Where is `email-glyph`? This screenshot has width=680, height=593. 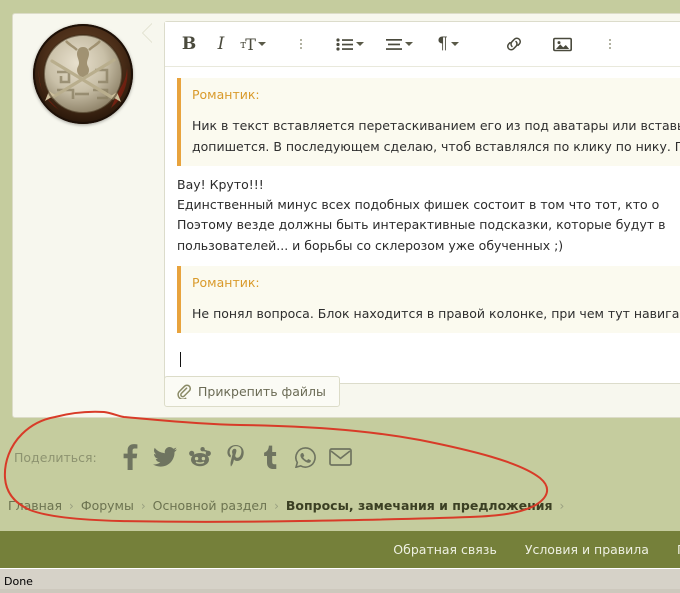 email-glyph is located at coordinates (340, 457).